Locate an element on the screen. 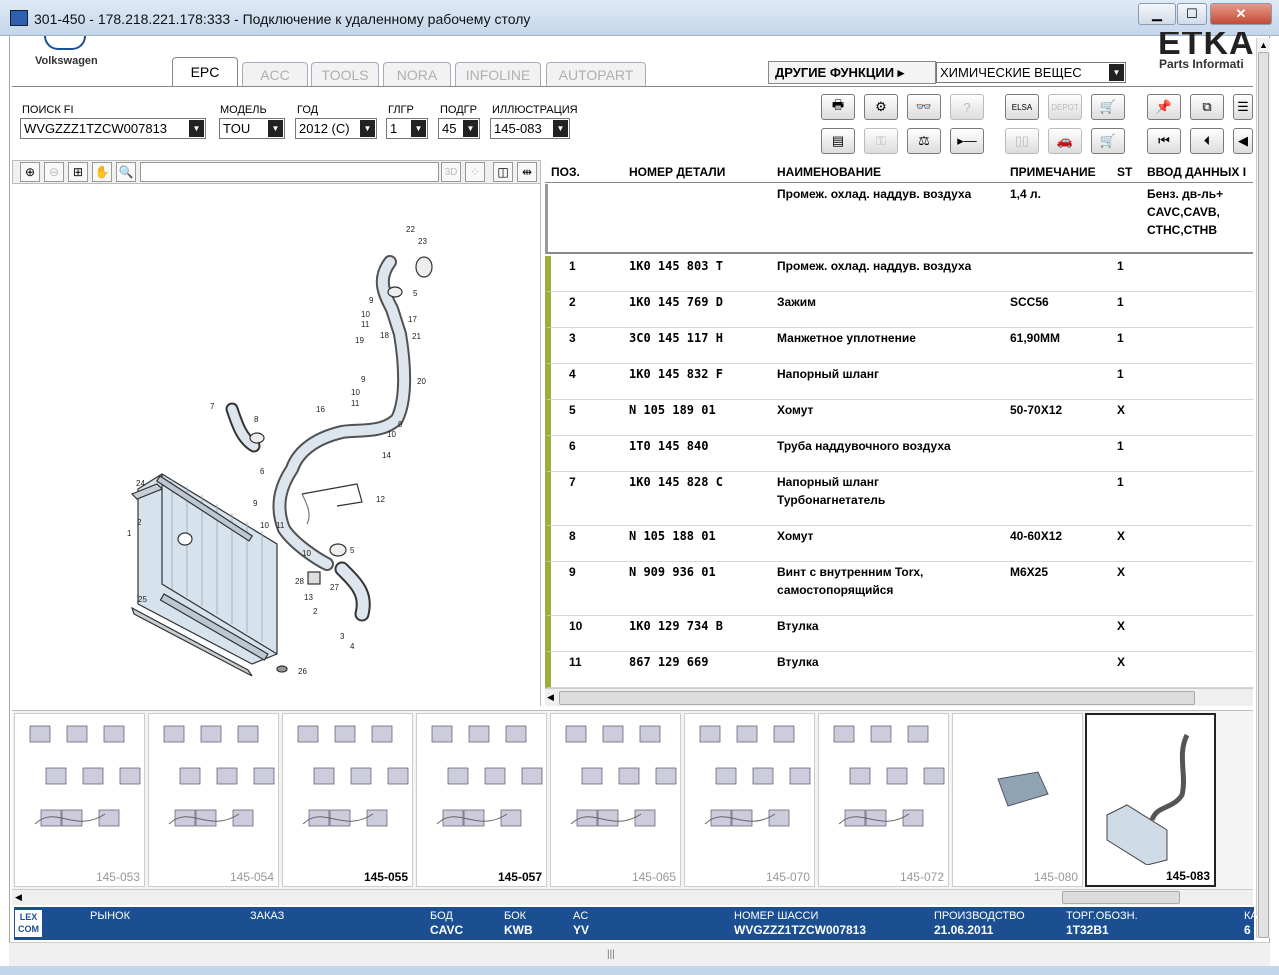  other-functions-select: ХИМИЧЕСКИЕ ВЕЩЕС ▼ is located at coordinates (1031, 72).